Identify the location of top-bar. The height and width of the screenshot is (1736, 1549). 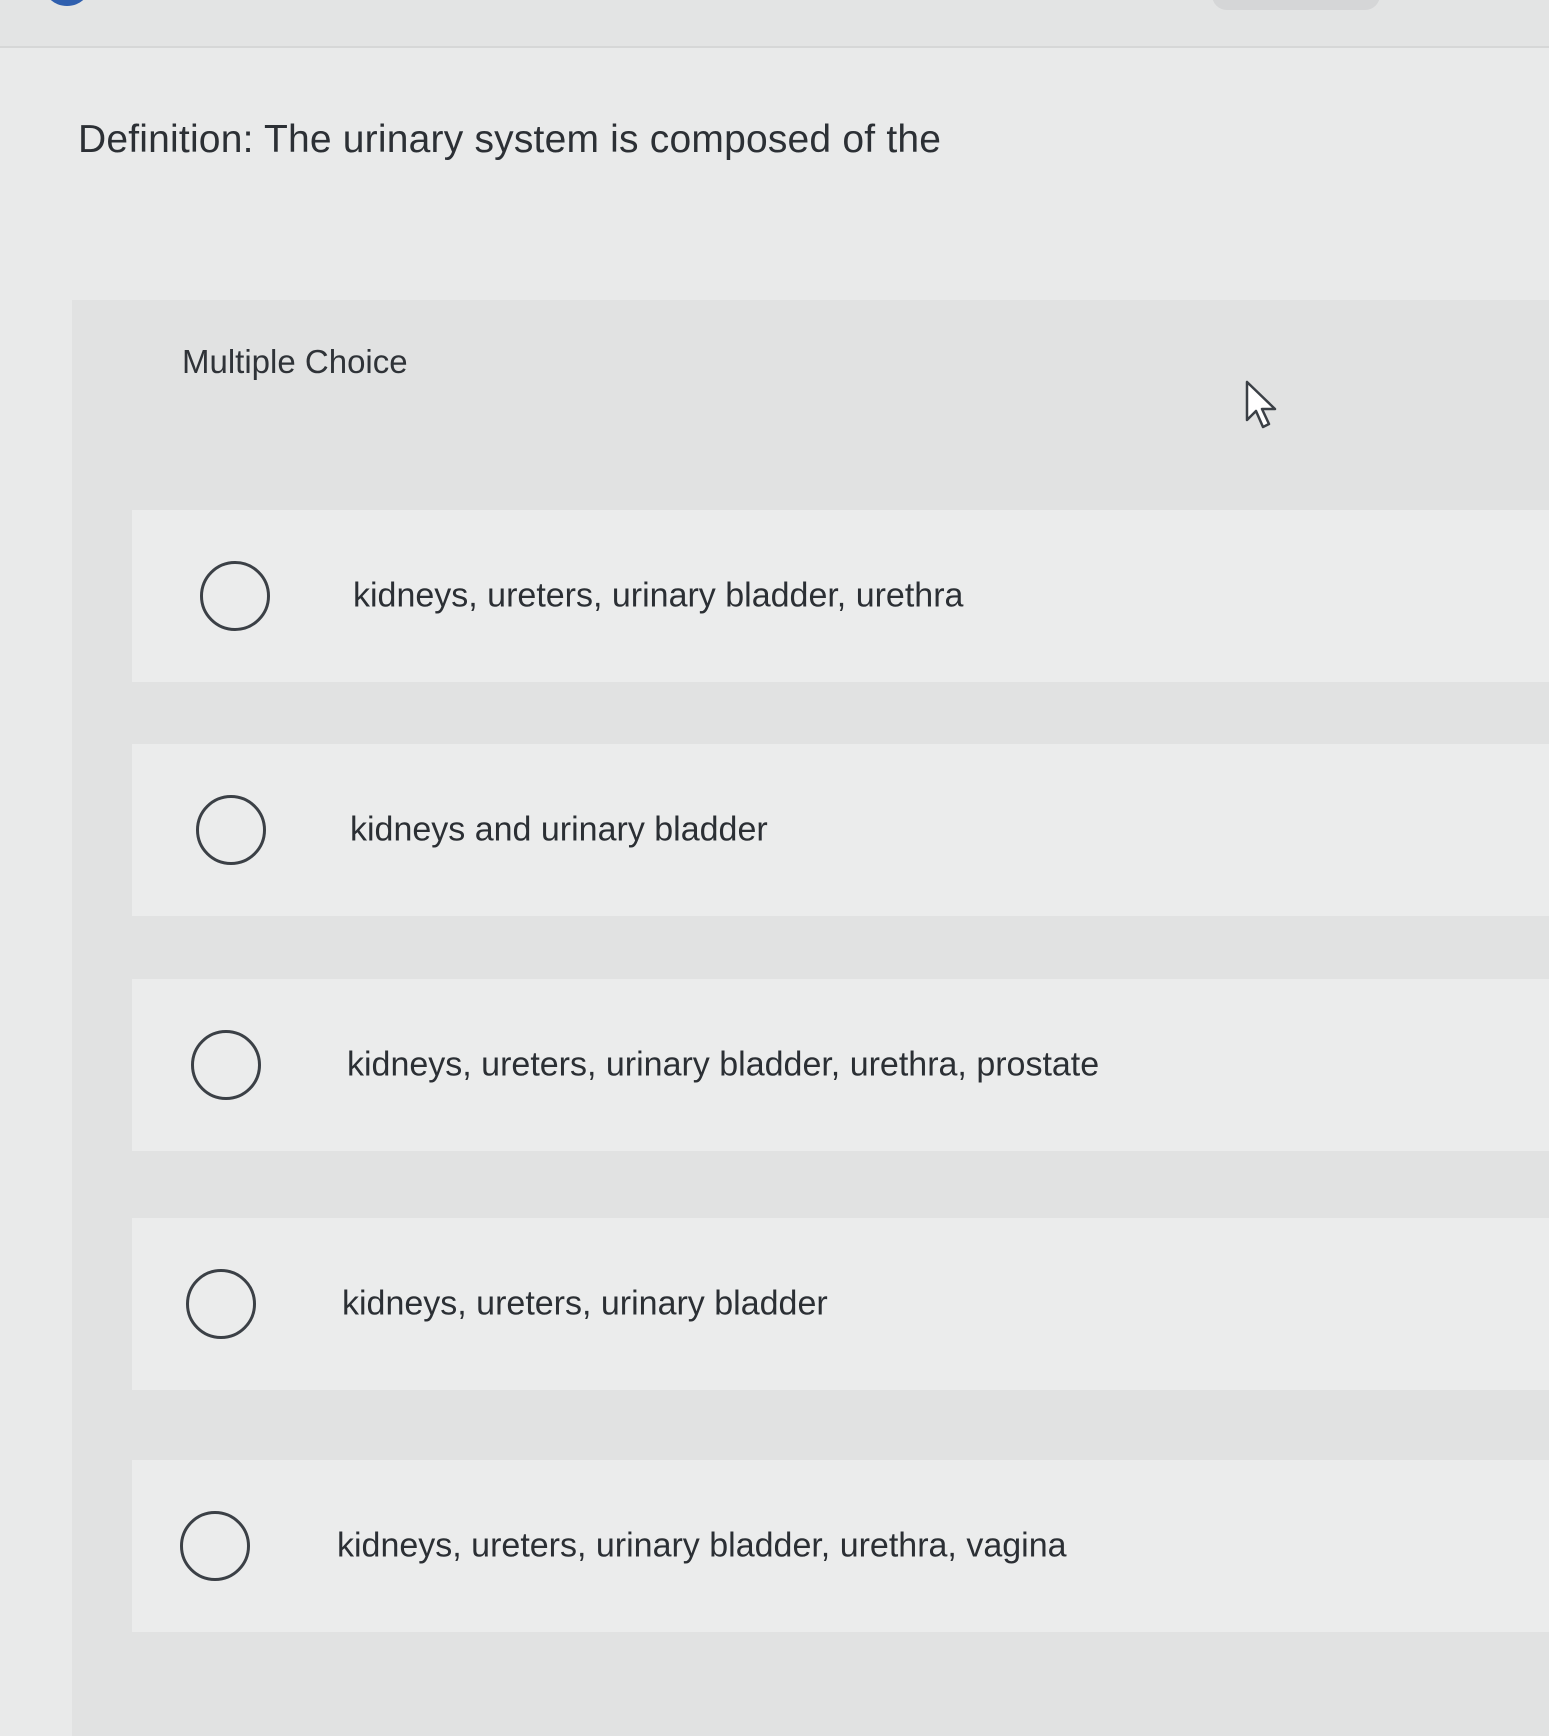
(774, 24).